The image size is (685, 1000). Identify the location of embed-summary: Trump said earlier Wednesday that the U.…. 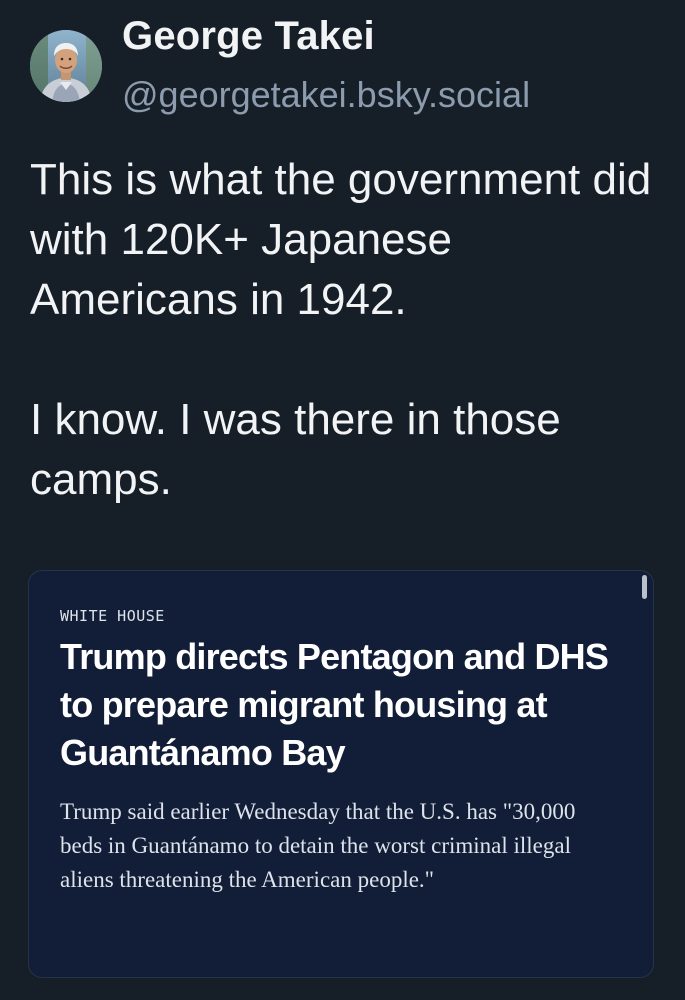
(318, 845).